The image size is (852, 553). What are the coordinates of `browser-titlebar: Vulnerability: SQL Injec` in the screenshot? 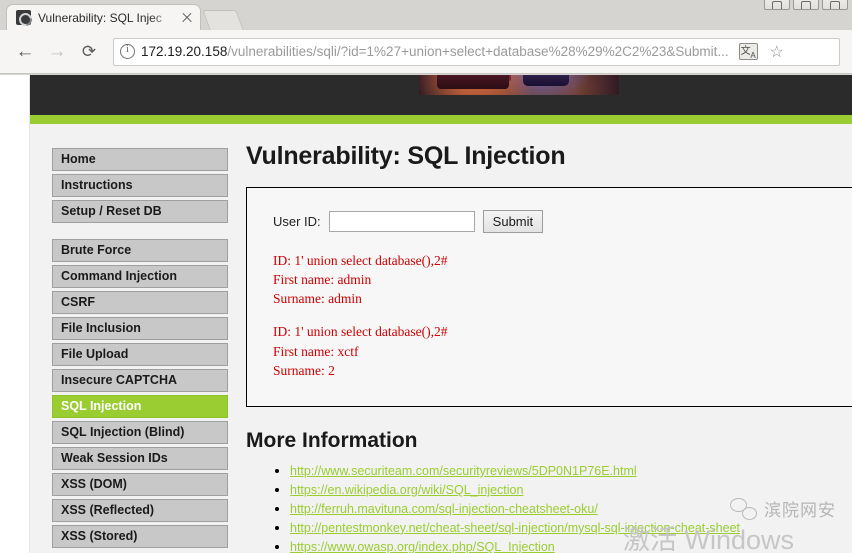 It's located at (426, 15).